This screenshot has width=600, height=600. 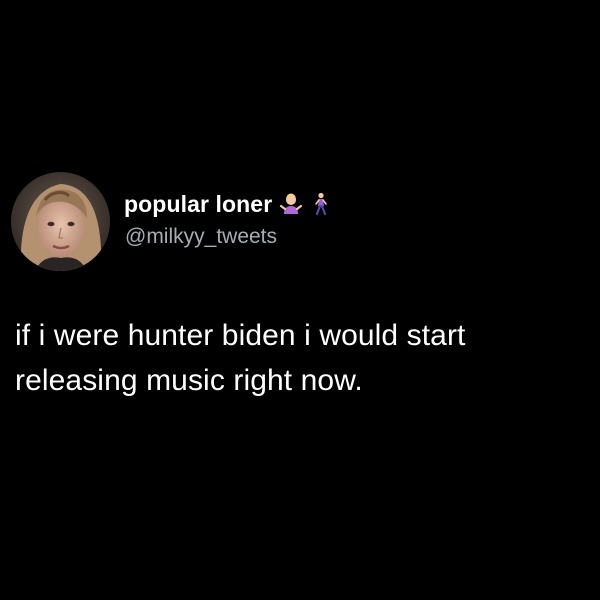 I want to click on tweet-text-line: if i were hunter biden i would start, so click(x=240, y=335).